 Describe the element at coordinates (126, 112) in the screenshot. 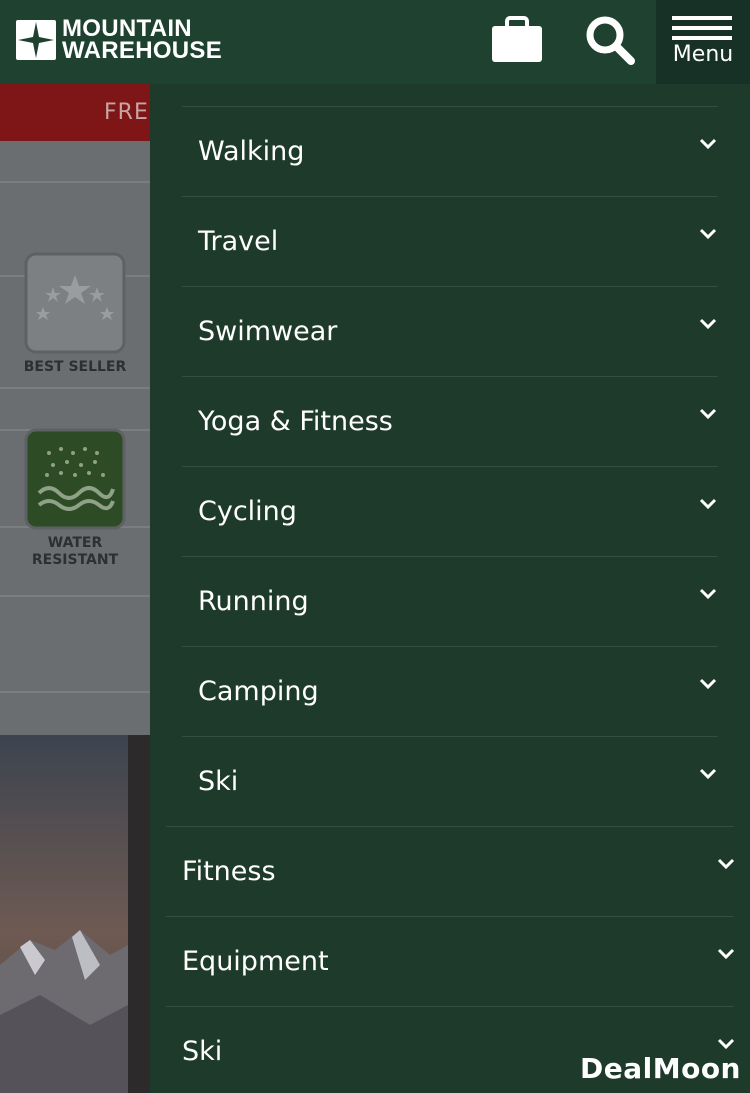

I see `promo-text: FRE` at that location.